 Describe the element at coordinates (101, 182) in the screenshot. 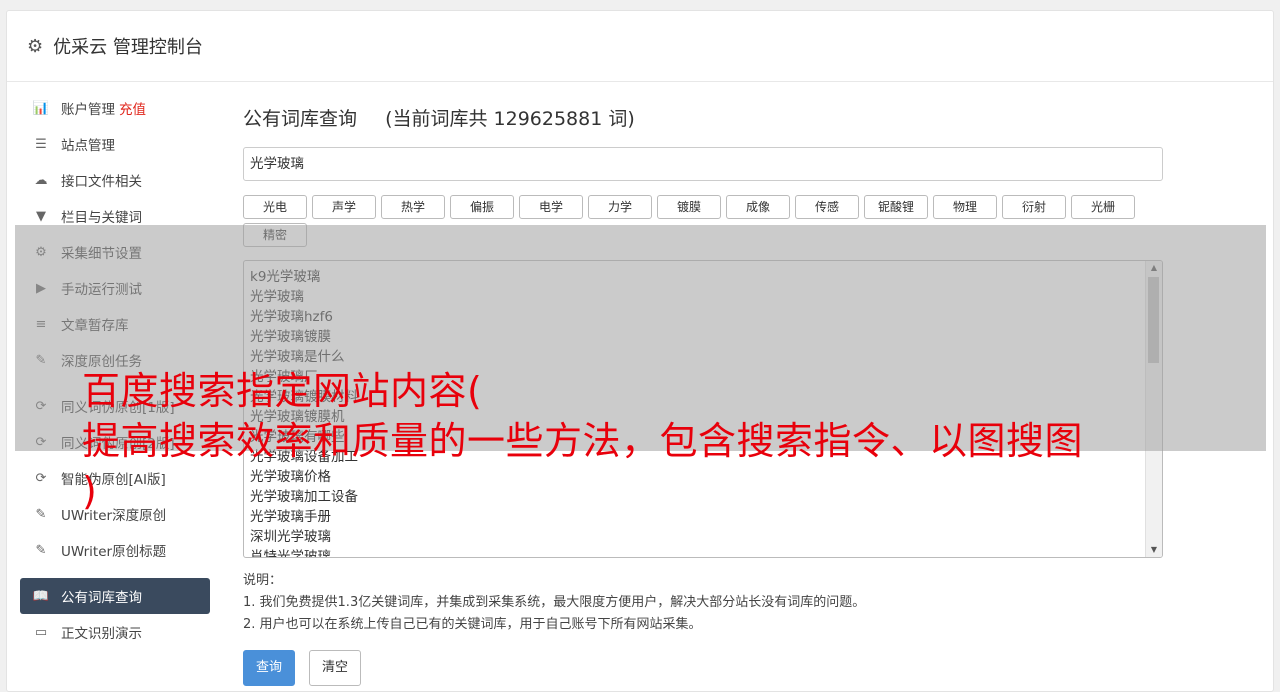

I see `sidebar-item-label: 接口文件相关` at that location.